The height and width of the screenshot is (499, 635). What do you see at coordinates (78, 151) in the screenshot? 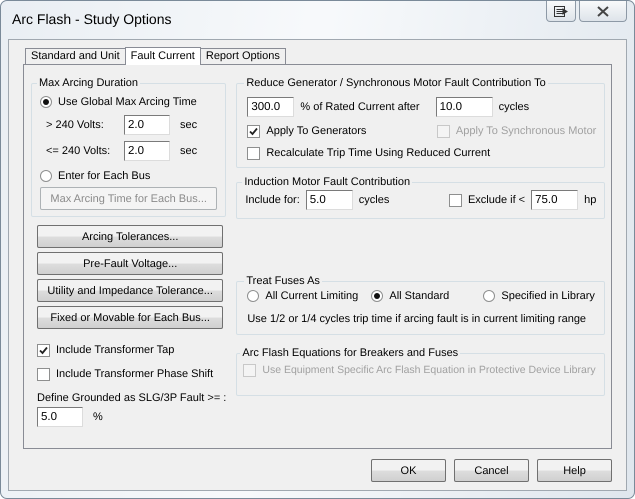
I see `field-label: <= 240 Volts:` at bounding box center [78, 151].